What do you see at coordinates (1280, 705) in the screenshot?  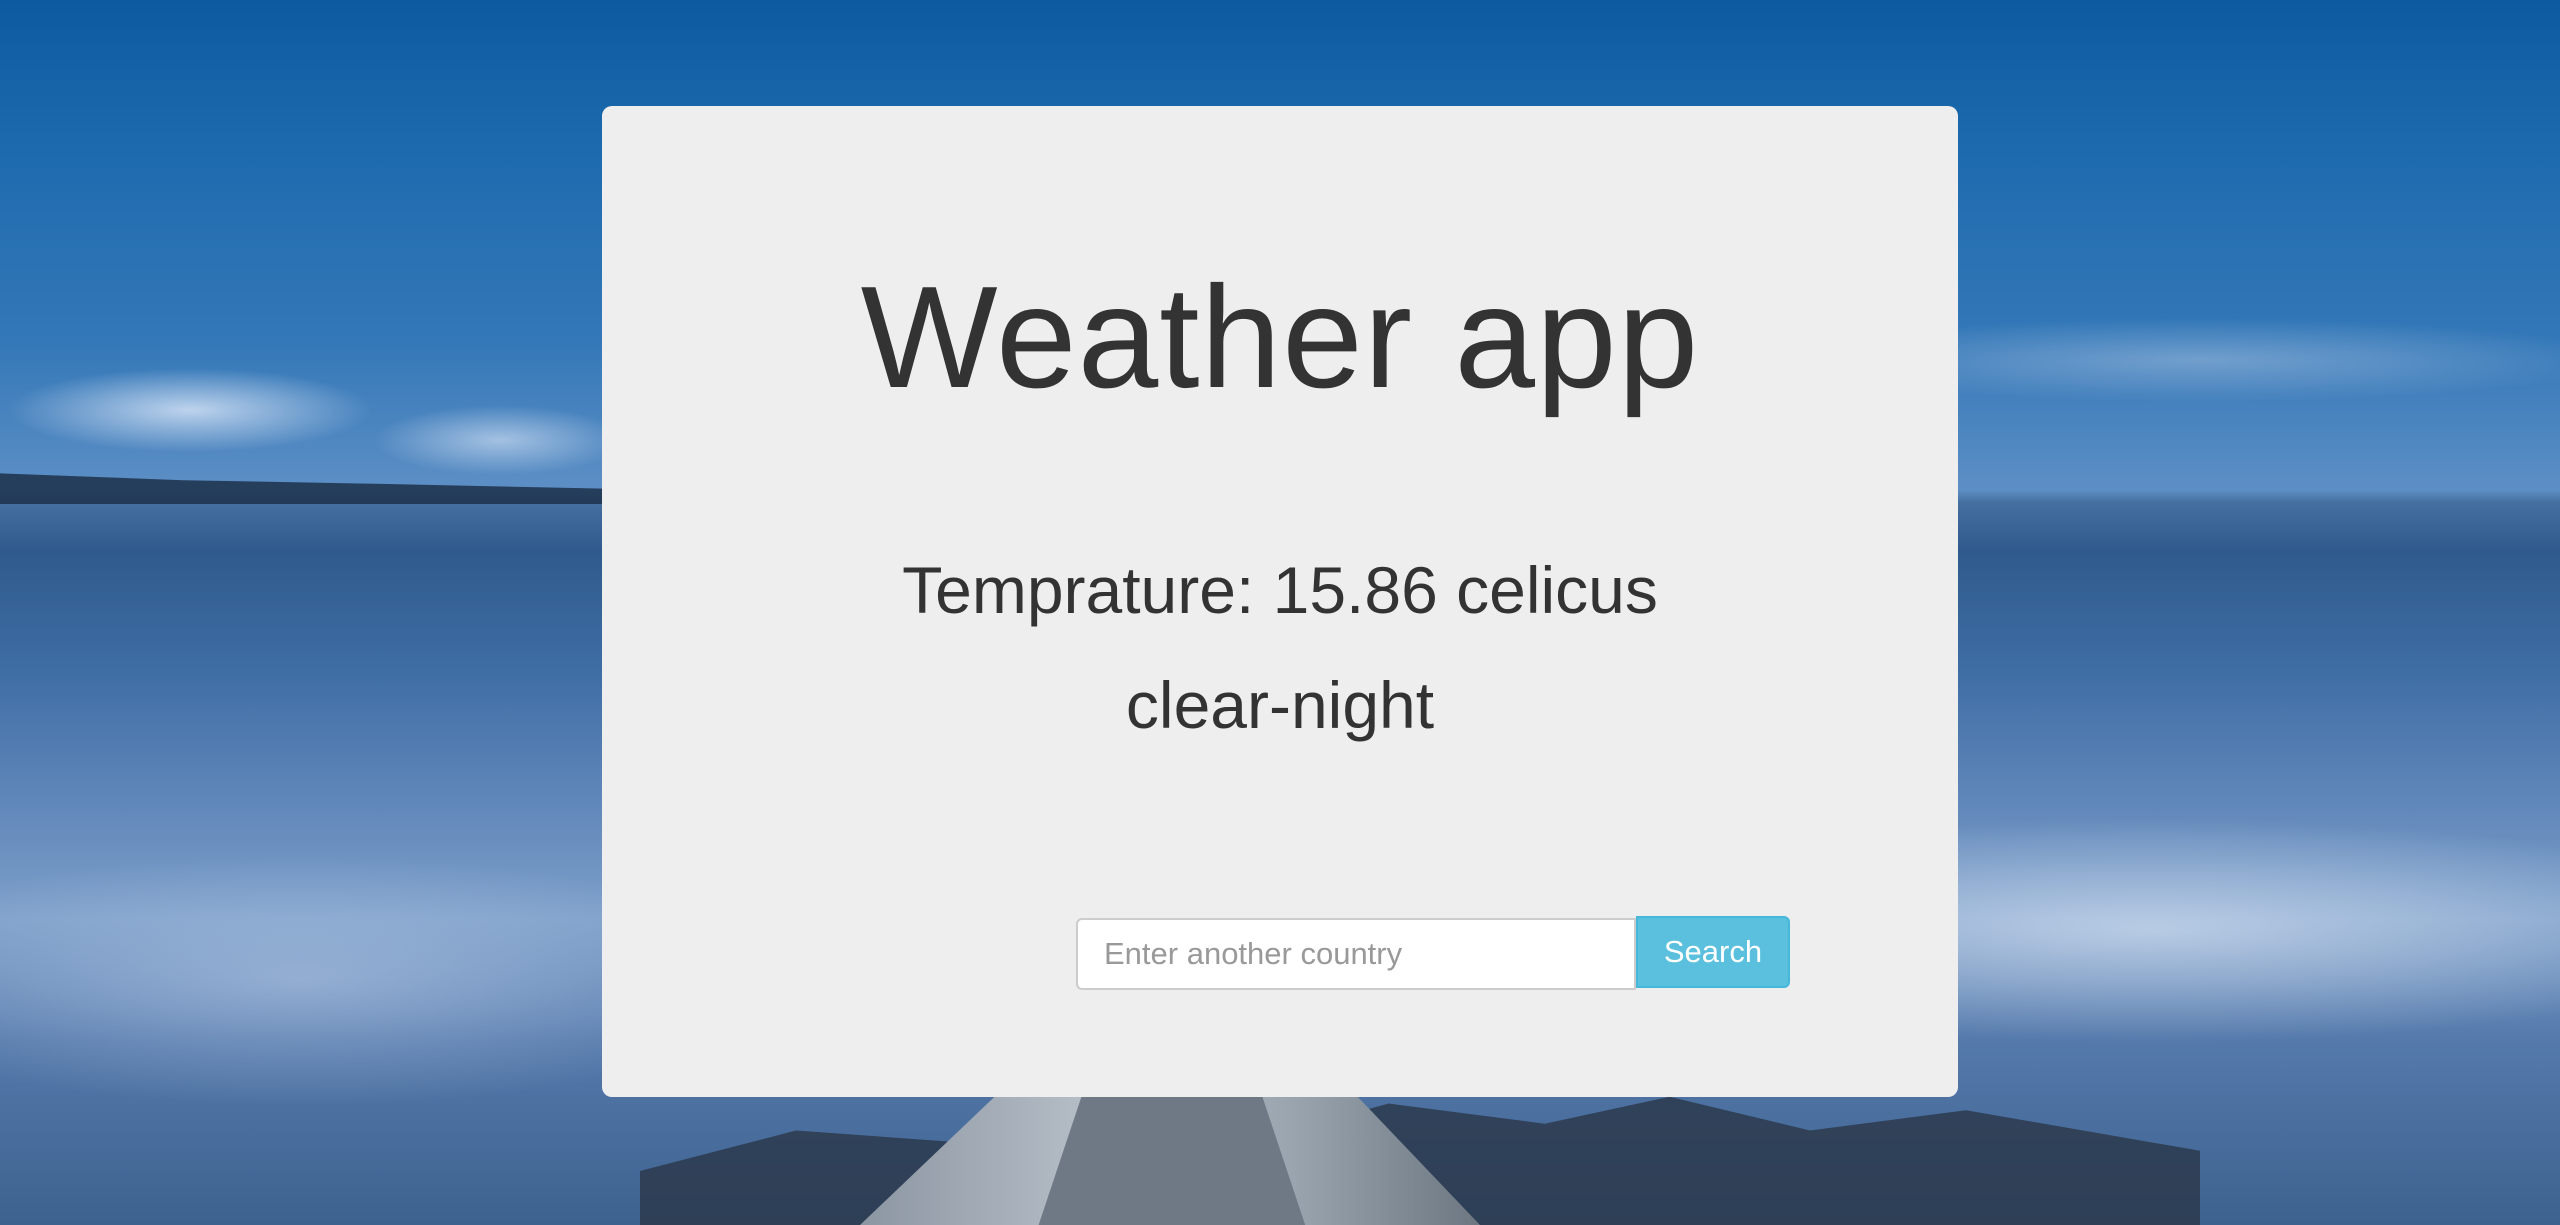 I see `weather-summary: clear-night` at bounding box center [1280, 705].